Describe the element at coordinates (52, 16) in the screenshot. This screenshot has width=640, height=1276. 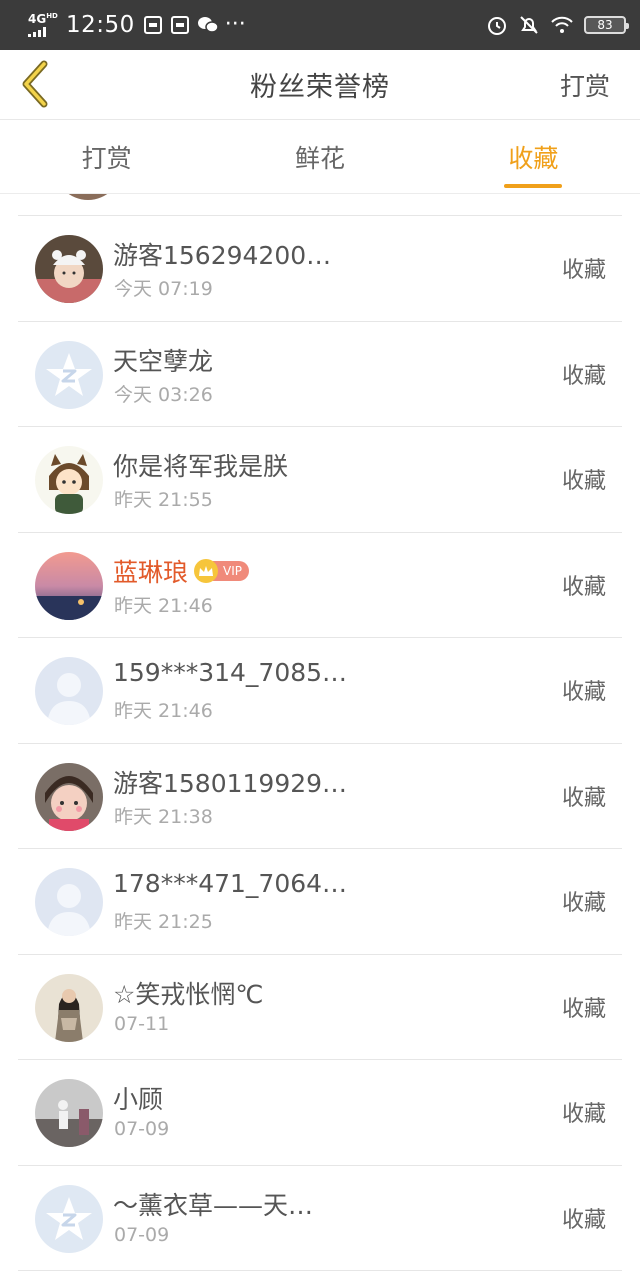
I see `network-hd: HD` at that location.